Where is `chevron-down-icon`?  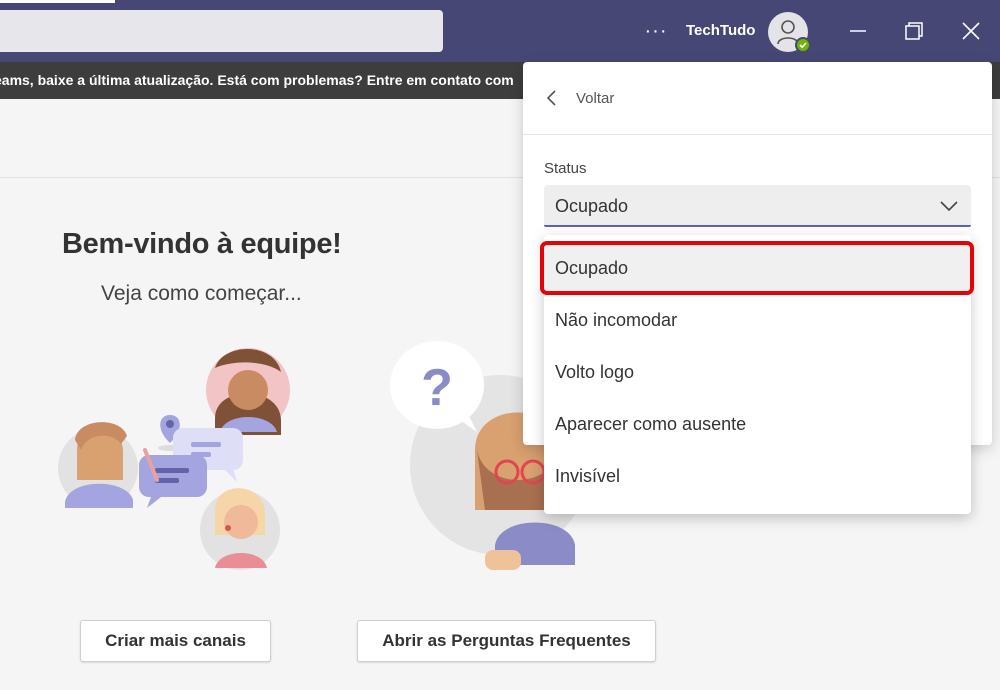
chevron-down-icon is located at coordinates (949, 206).